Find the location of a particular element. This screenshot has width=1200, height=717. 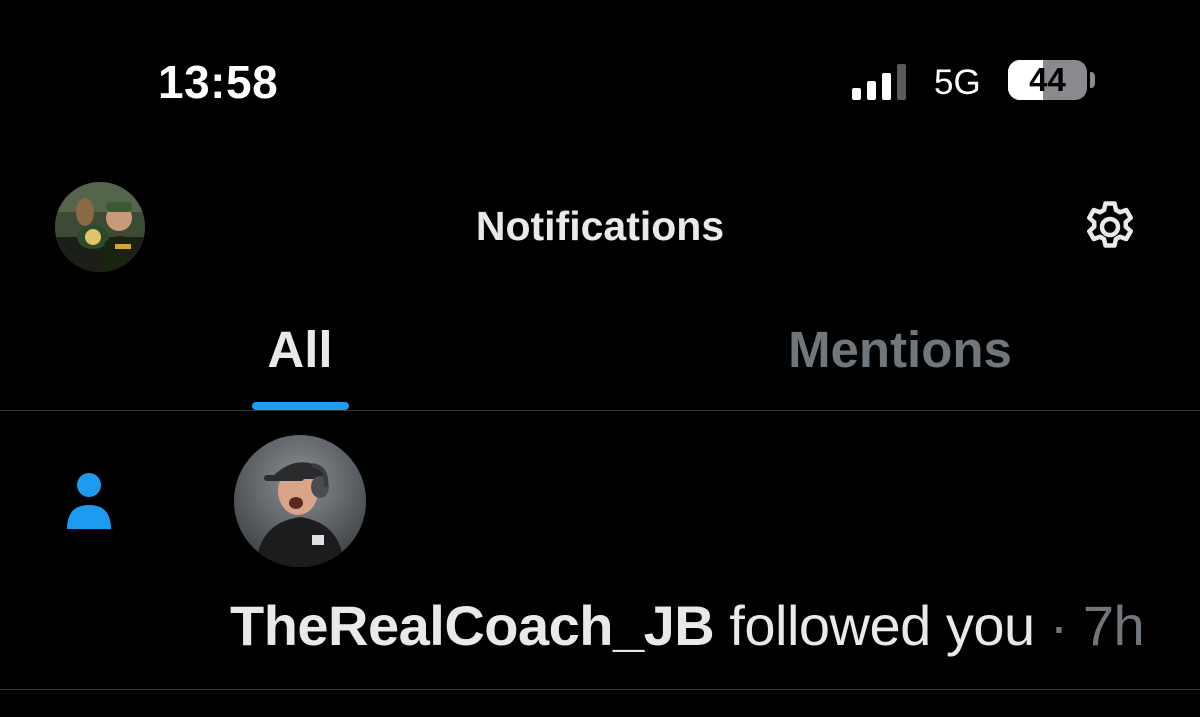

cellular-signal-icon is located at coordinates (882, 82).